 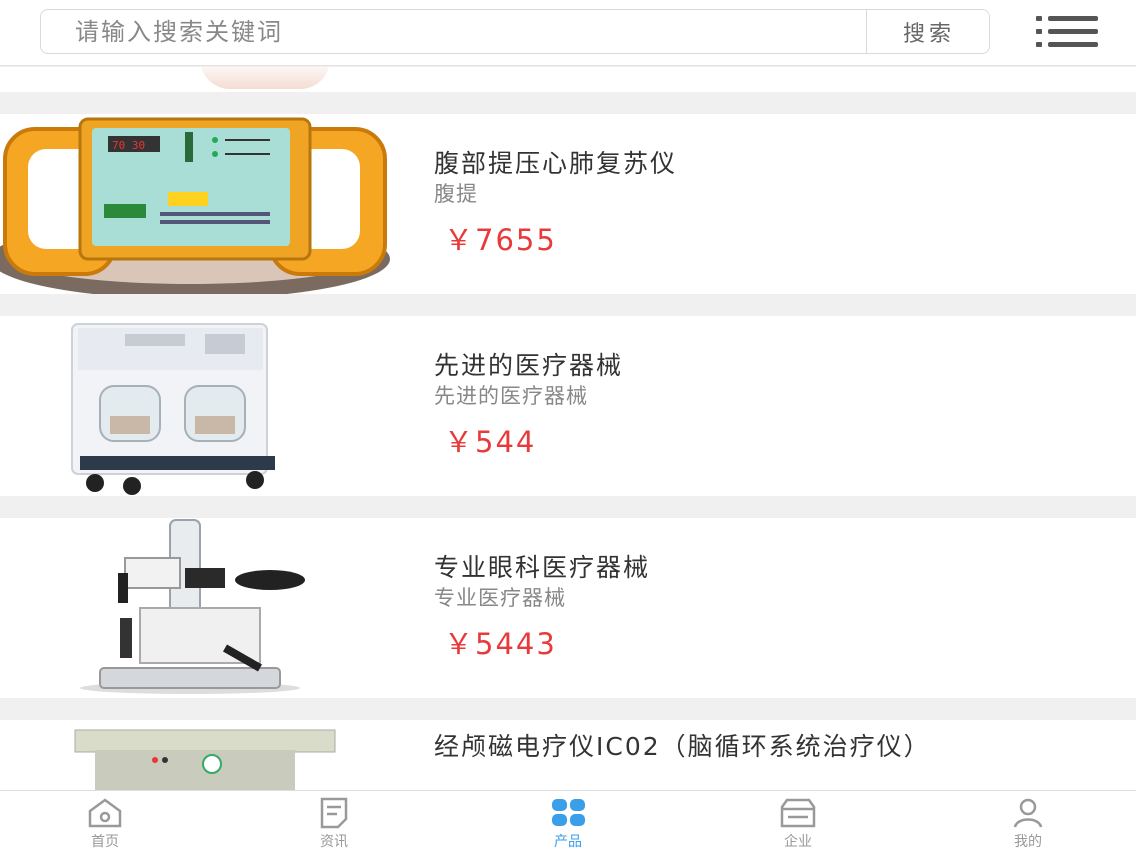 I want to click on product-name: 经颅磁电疗仪IC02（脑循环系统治疗仪）, so click(x=682, y=746).